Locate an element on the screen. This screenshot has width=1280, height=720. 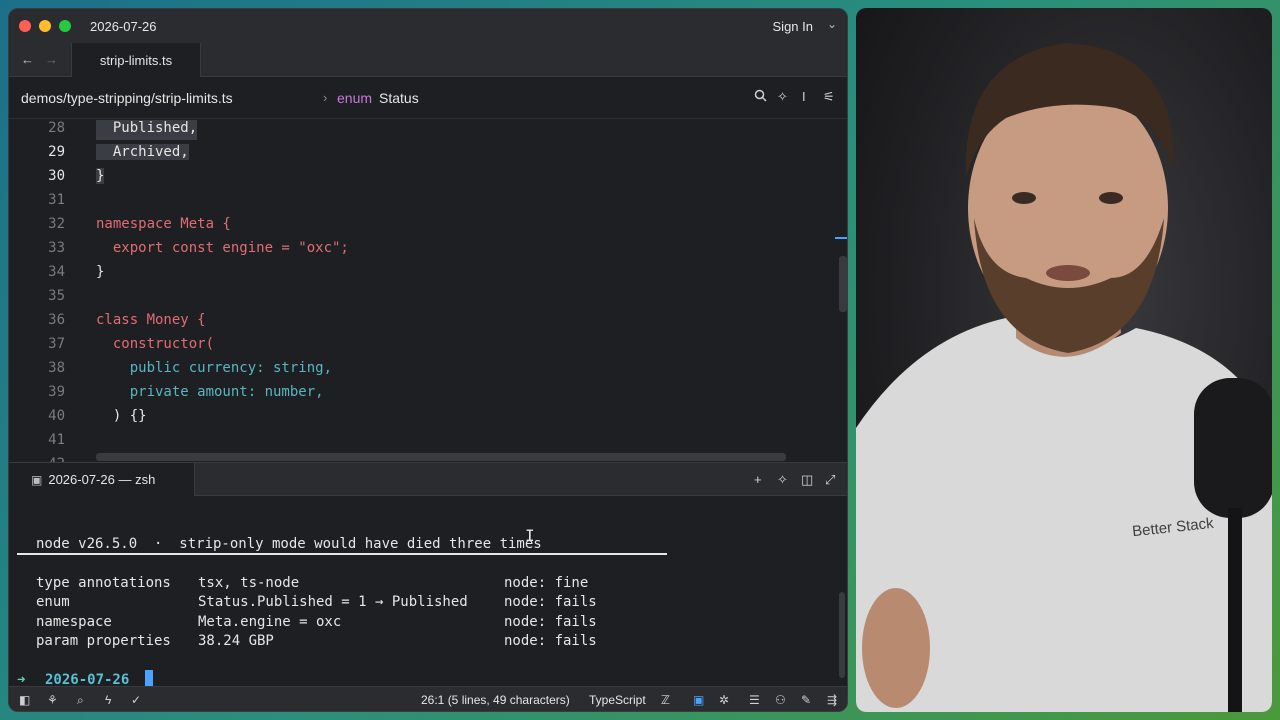
debug-icon: ✲ is located at coordinates (724, 700).